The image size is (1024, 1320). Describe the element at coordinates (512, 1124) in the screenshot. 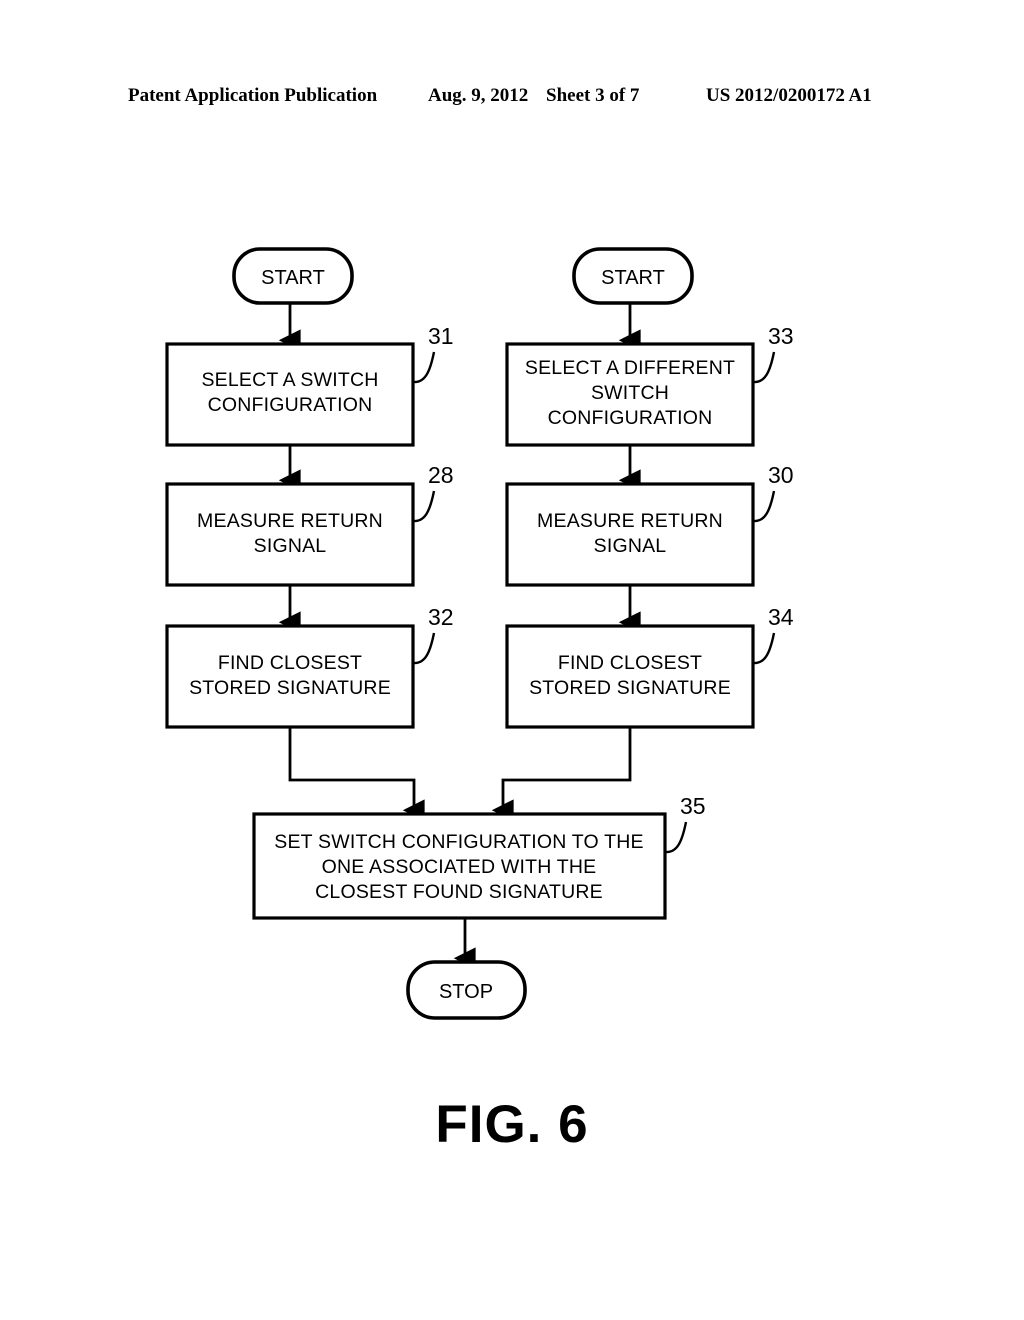

I see `figure-caption: FIG. 6` at that location.